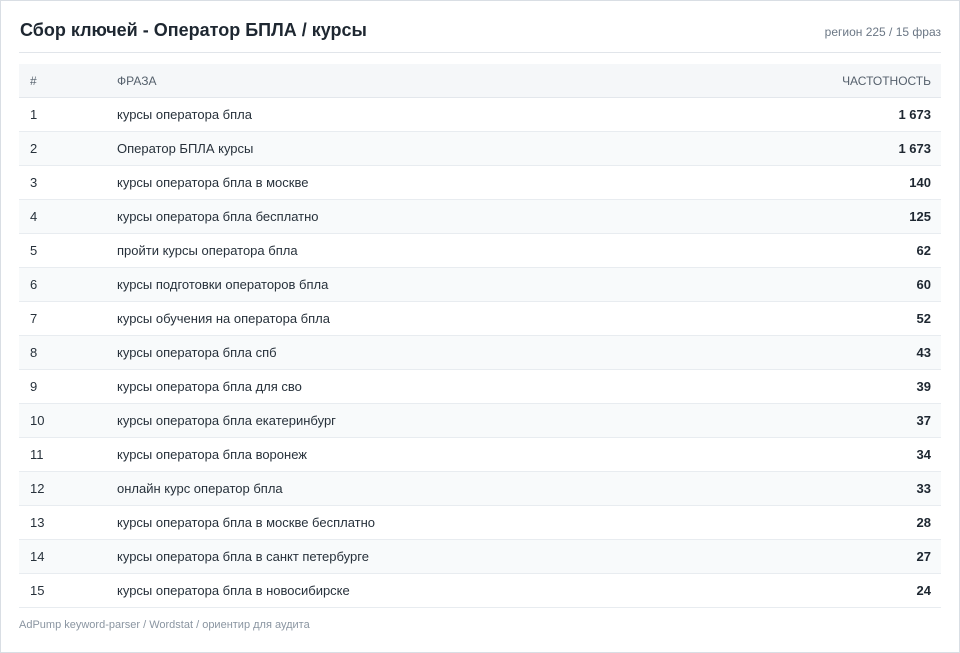  What do you see at coordinates (480, 285) in the screenshot?
I see `table-row: 6 курсы подготовки операторов бпла 60` at bounding box center [480, 285].